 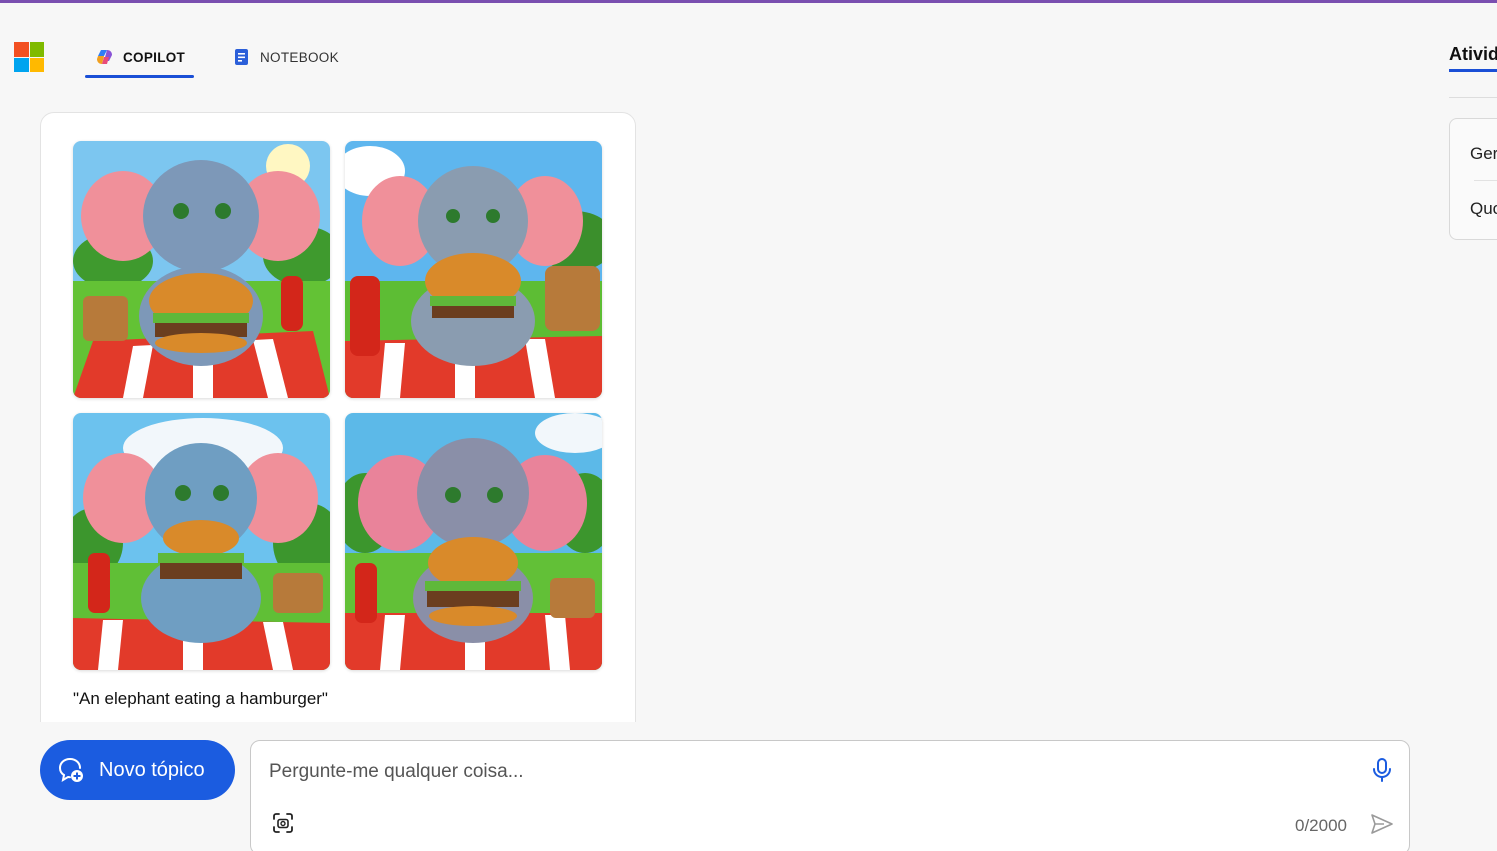 I want to click on top-accent-bar, so click(x=748, y=1).